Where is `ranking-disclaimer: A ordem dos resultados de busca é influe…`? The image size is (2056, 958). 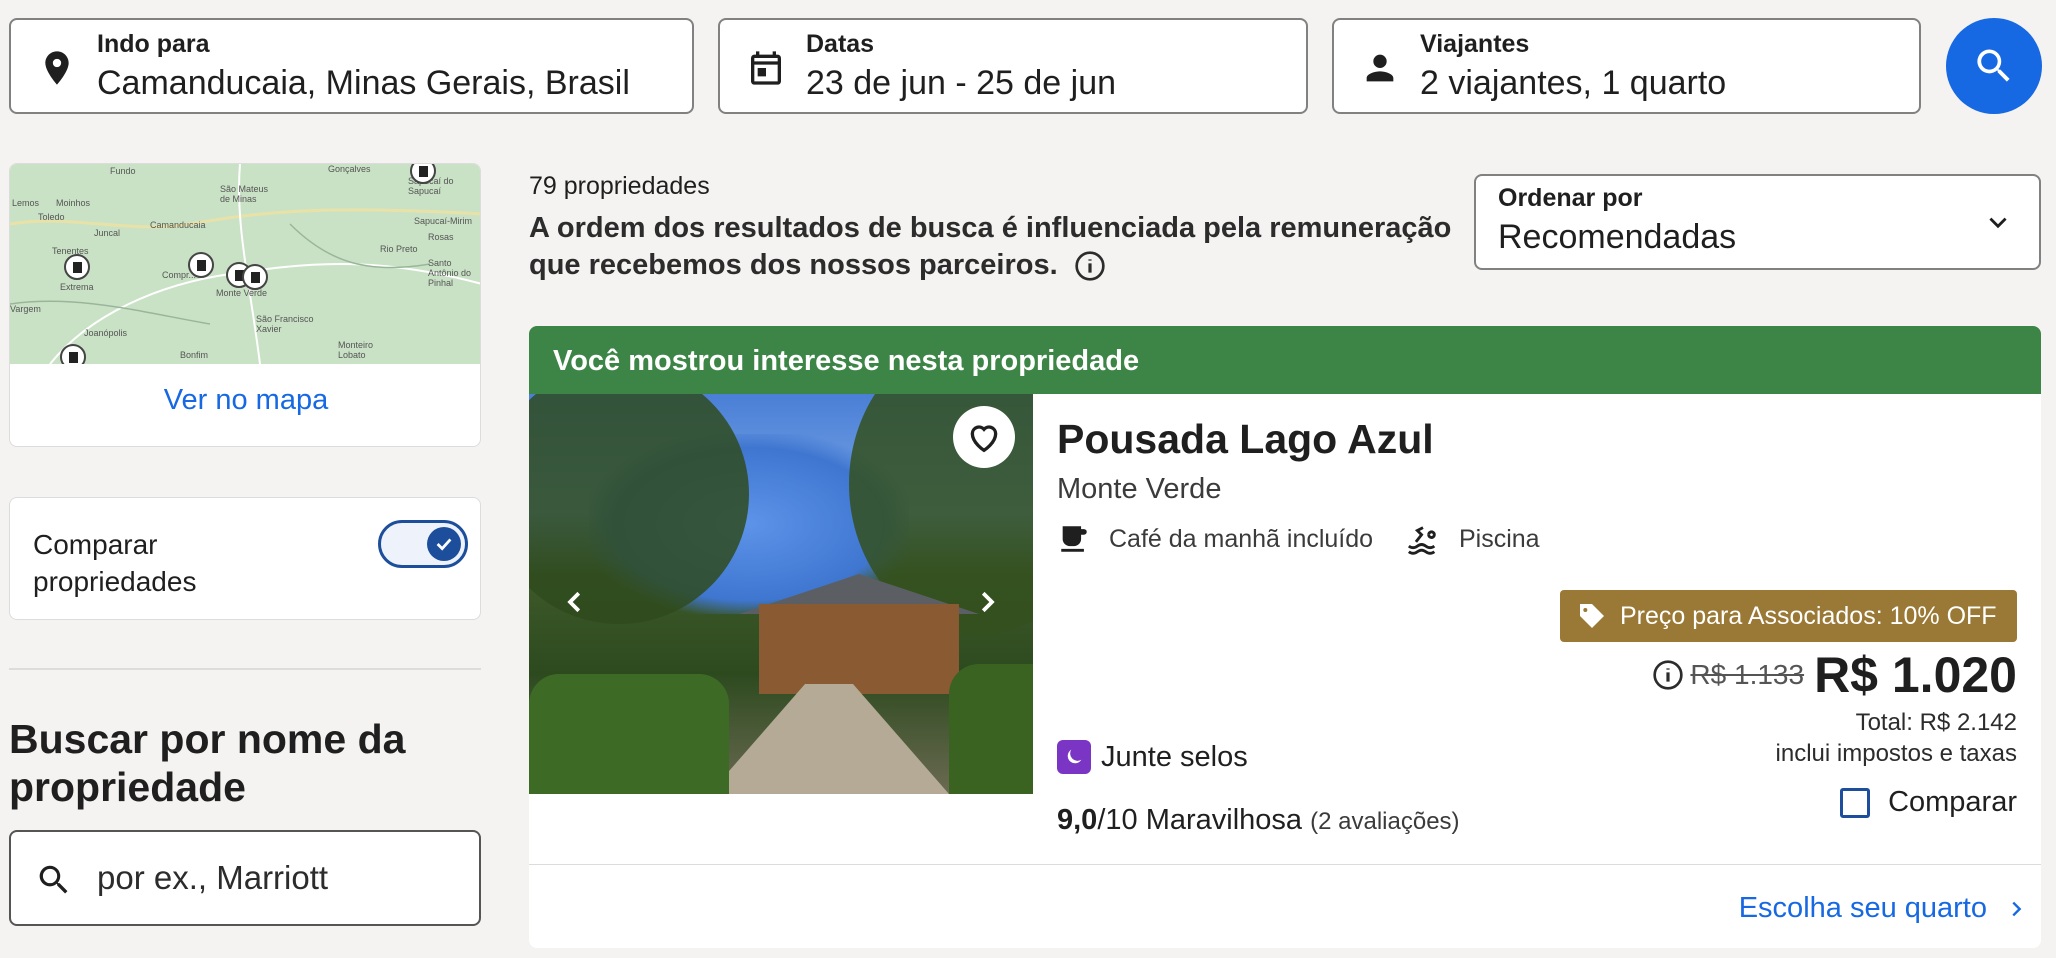
ranking-disclaimer: A ordem dos resultados de busca é influe… is located at coordinates (994, 247).